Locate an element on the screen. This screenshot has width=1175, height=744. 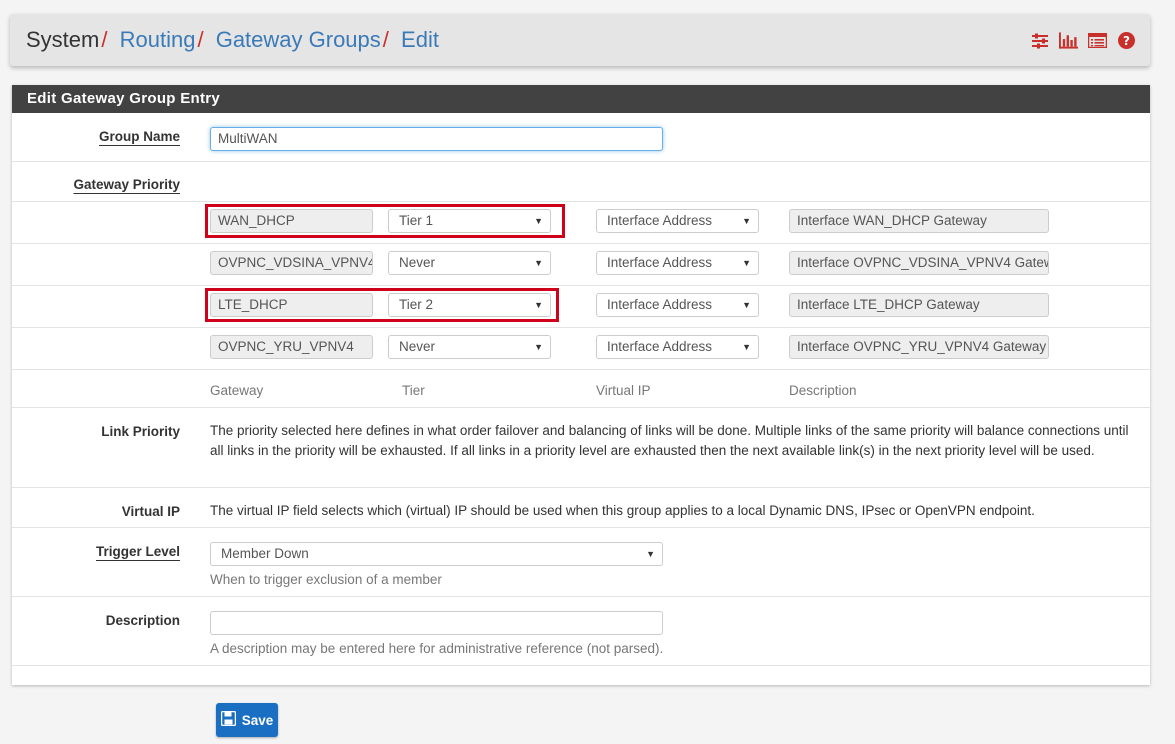
gateway-name-field: OVPNC_VDSINA_VPNV4 is located at coordinates (291, 263).